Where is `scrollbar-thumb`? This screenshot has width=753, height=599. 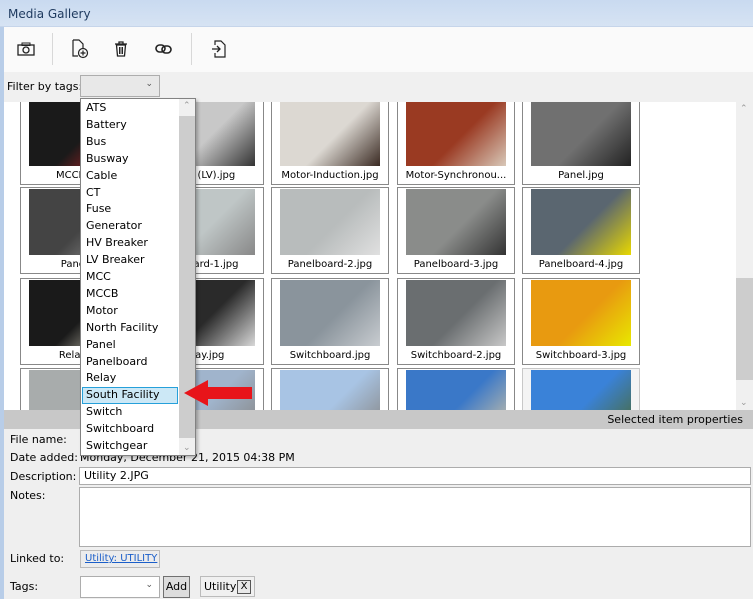 scrollbar-thumb is located at coordinates (744, 329).